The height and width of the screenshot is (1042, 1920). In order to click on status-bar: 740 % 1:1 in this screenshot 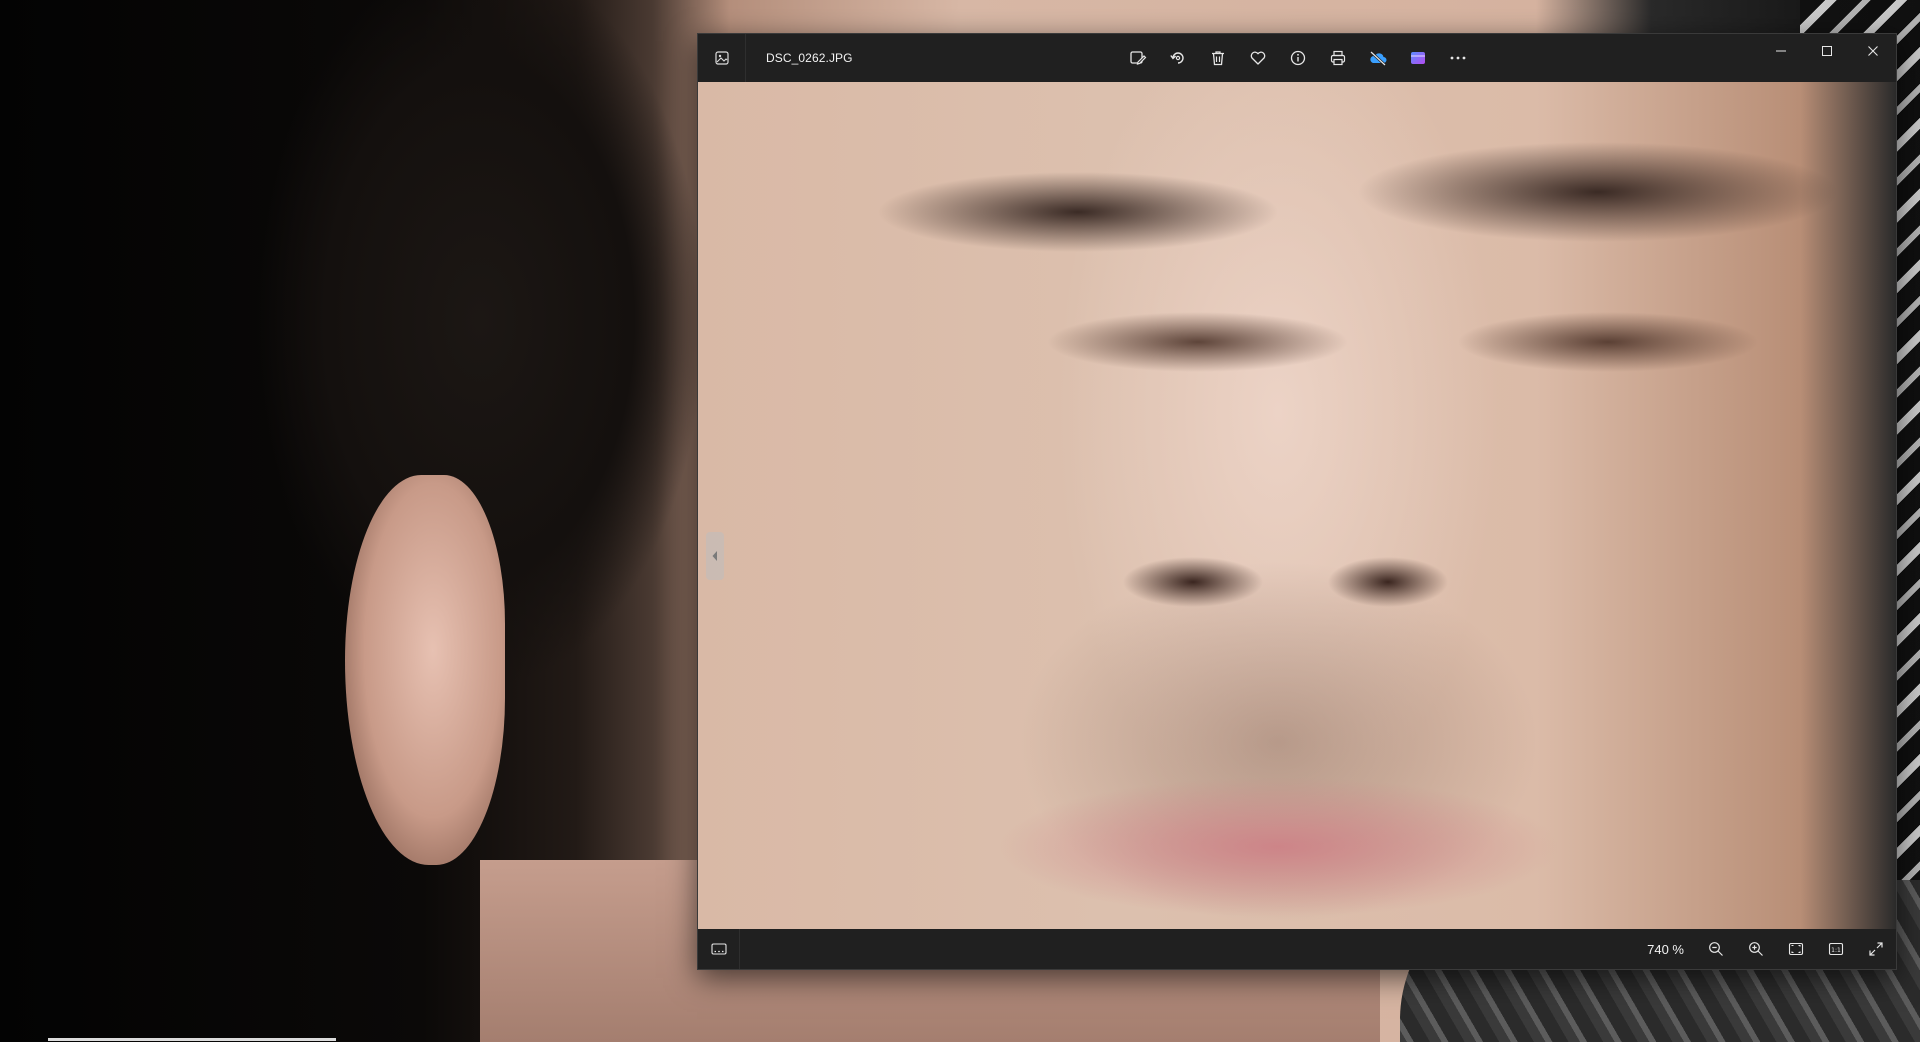, I will do `click(1297, 949)`.